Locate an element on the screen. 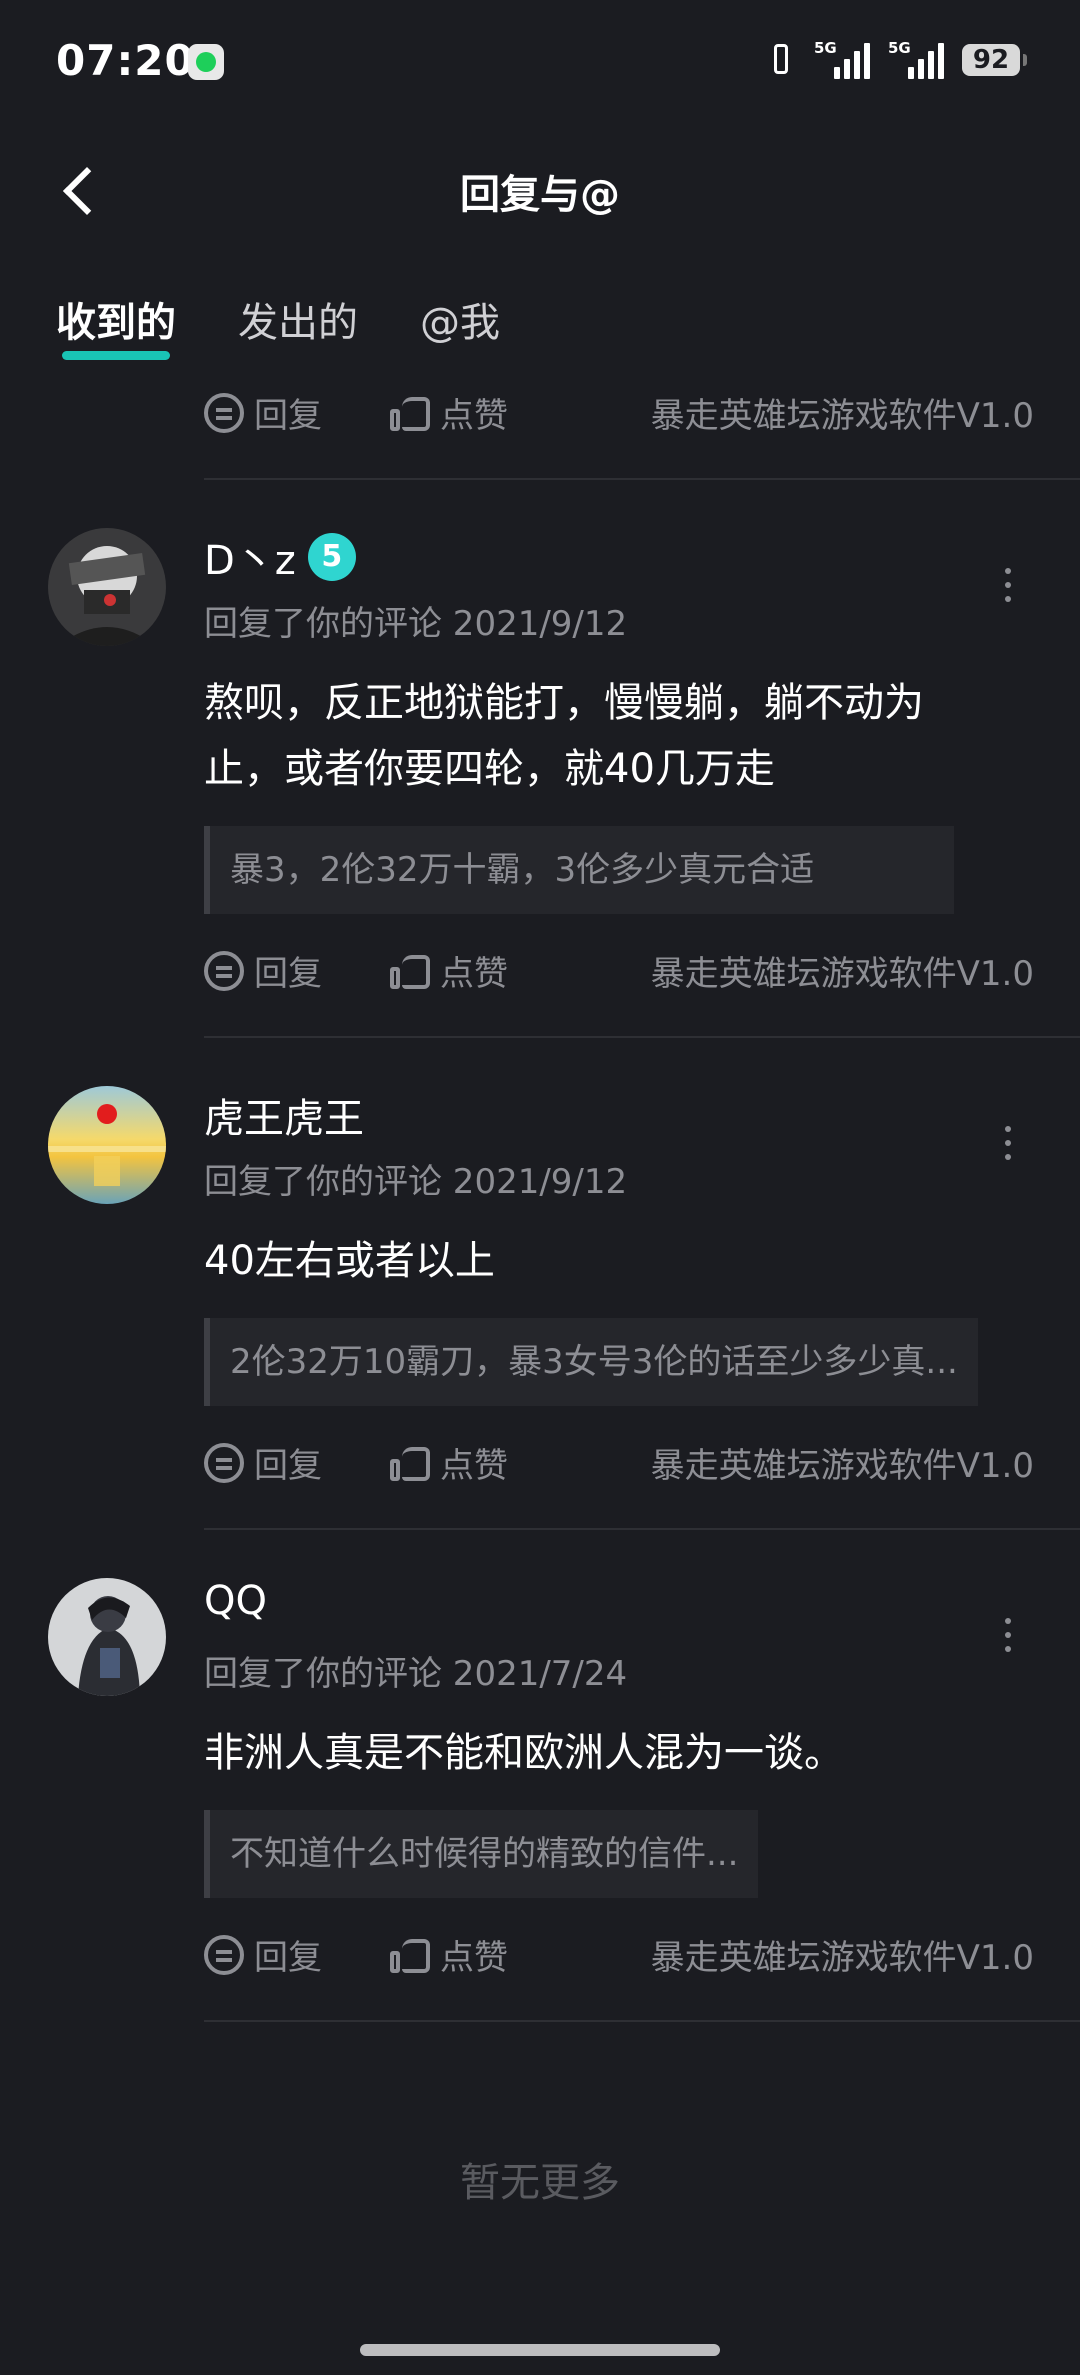 The image size is (1080, 2375). username-text: 虎王虎王 is located at coordinates (284, 1119).